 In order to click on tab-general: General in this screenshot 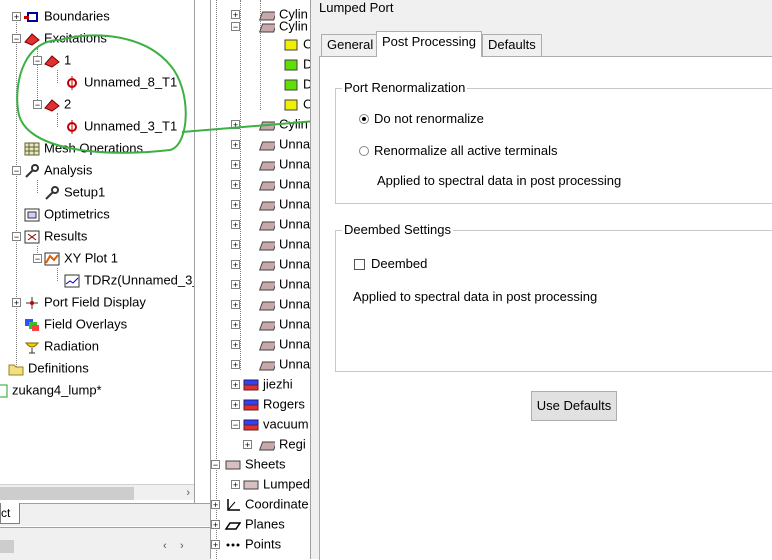, I will do `click(350, 45)`.